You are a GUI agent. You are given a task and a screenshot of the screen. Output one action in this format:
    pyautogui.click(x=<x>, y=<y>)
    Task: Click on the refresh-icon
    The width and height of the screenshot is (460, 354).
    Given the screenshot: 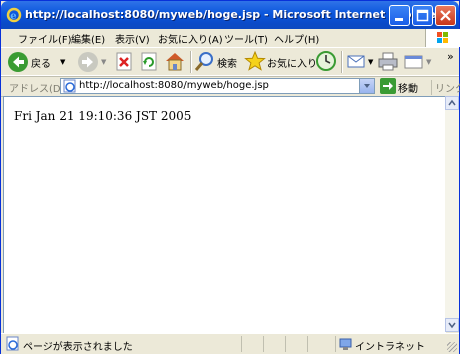 What is the action you would take?
    pyautogui.click(x=149, y=61)
    